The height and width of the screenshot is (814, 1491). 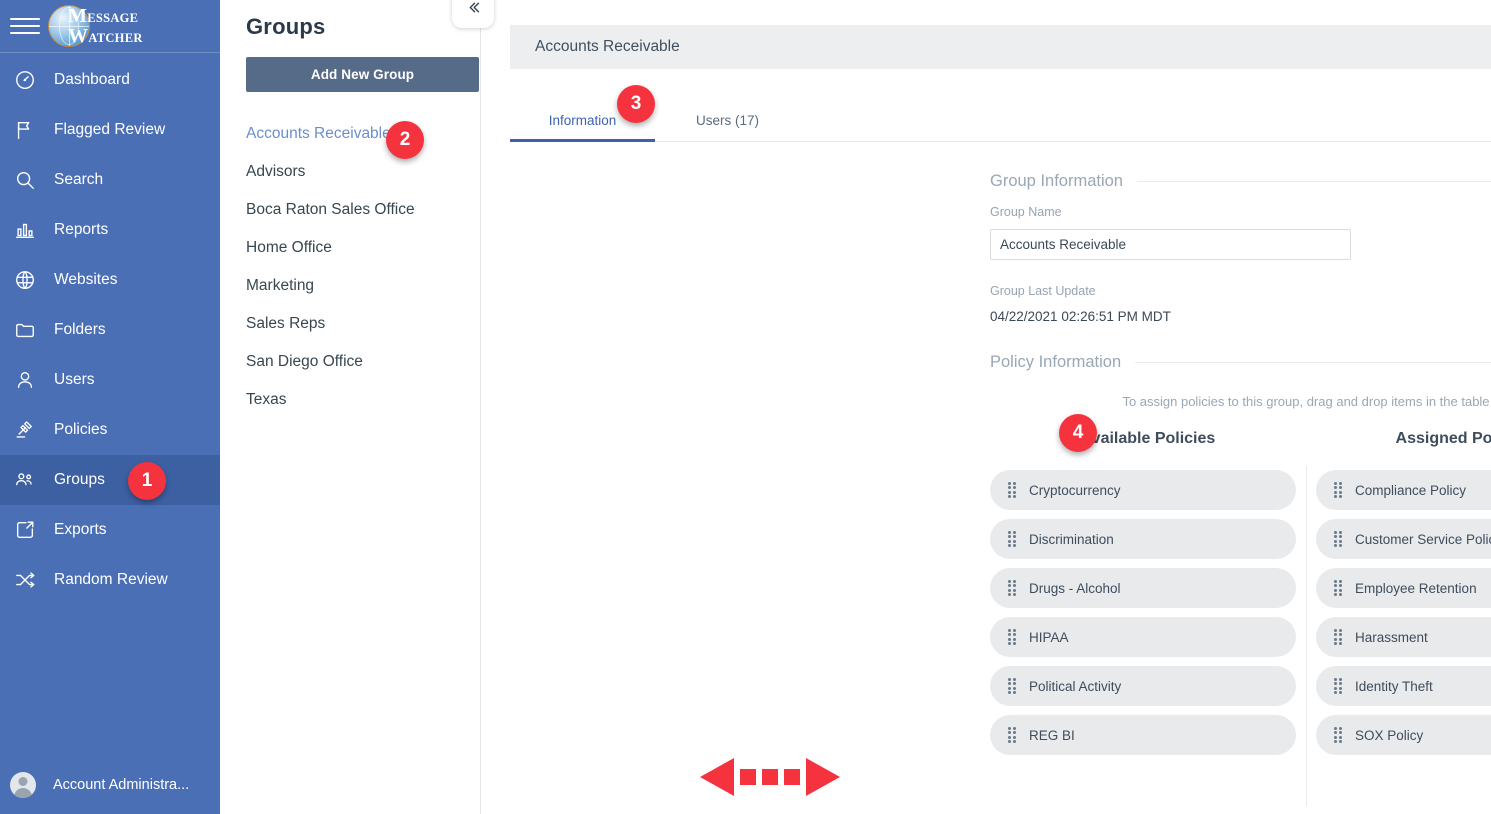 I want to click on sidebar-item-users: Users, so click(x=110, y=380).